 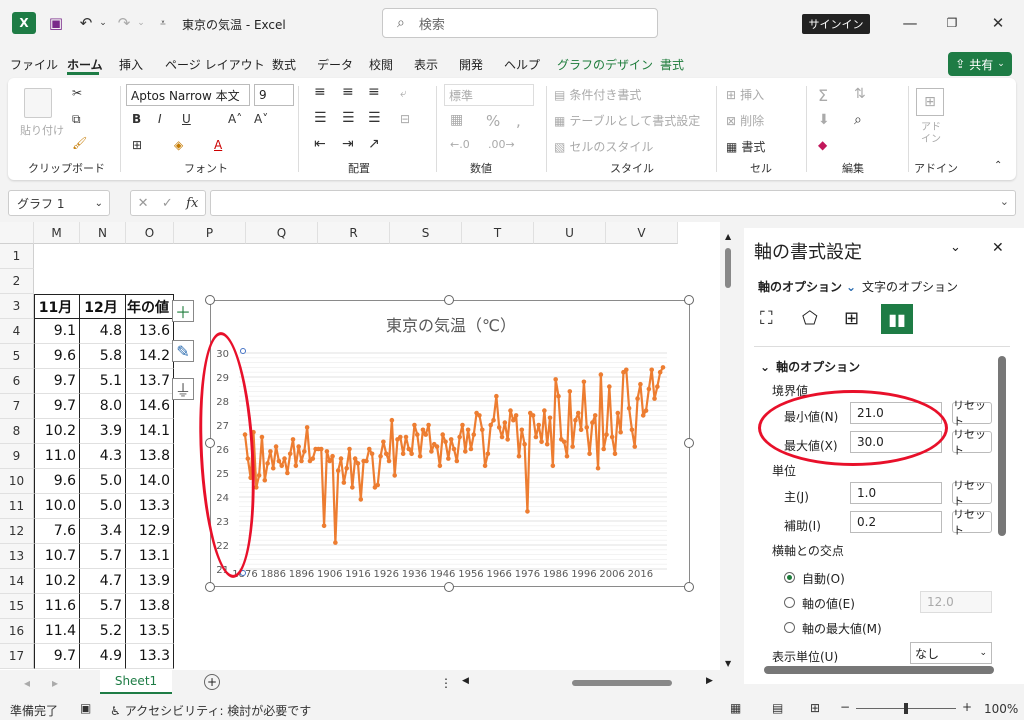 I want to click on row-header-9: 9, so click(x=17, y=456).